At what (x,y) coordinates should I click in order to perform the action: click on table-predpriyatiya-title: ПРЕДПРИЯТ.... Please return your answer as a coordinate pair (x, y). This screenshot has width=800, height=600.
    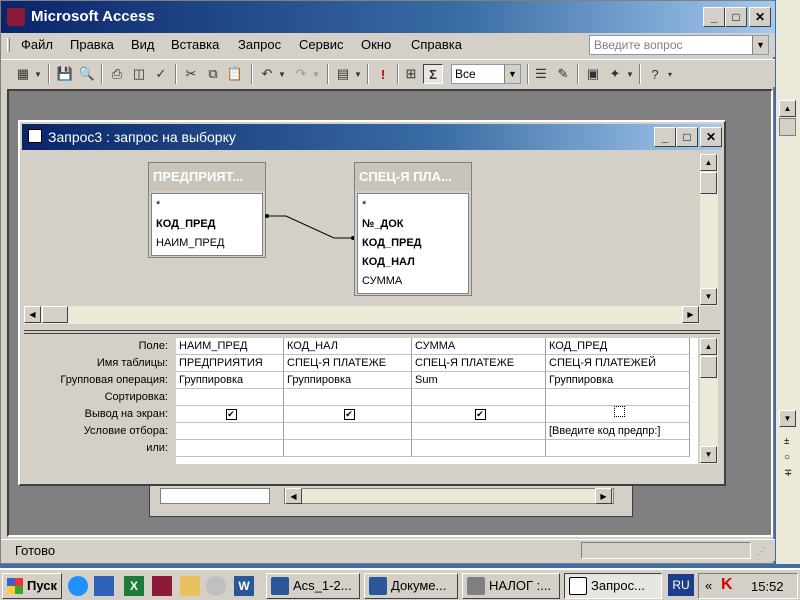
    Looking at the image, I should click on (207, 177).